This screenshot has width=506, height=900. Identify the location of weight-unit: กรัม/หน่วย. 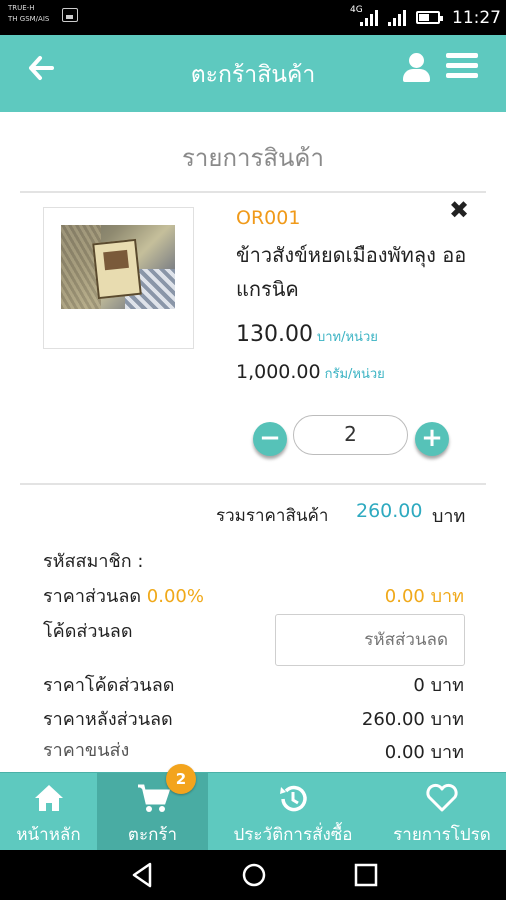
(354, 374).